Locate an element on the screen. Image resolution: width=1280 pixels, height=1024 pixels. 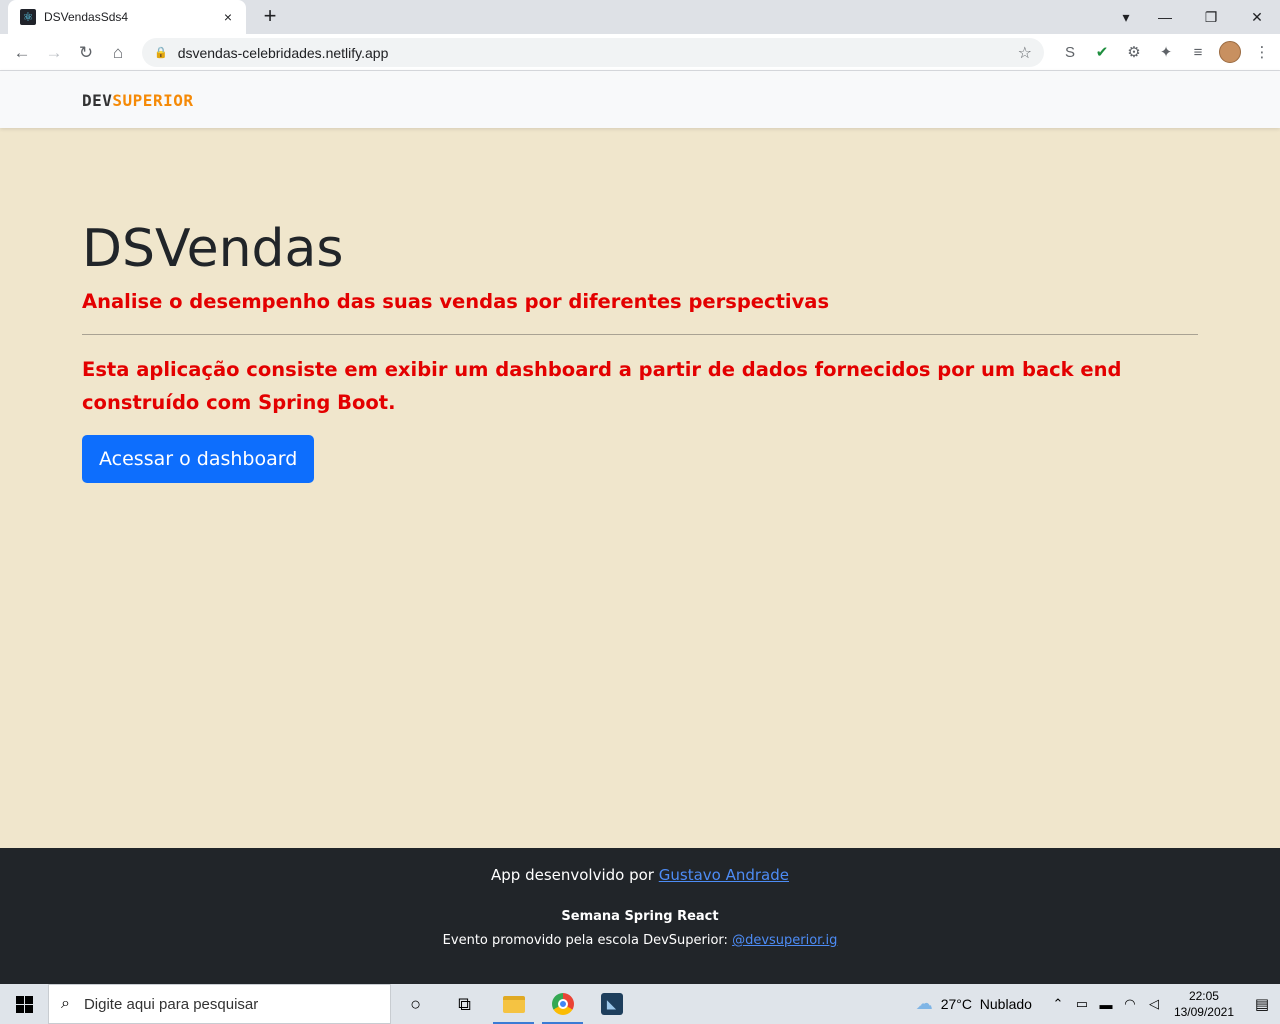
footer-credits: App desenvolvido por Gustavo Andrade is located at coordinates (640, 875).